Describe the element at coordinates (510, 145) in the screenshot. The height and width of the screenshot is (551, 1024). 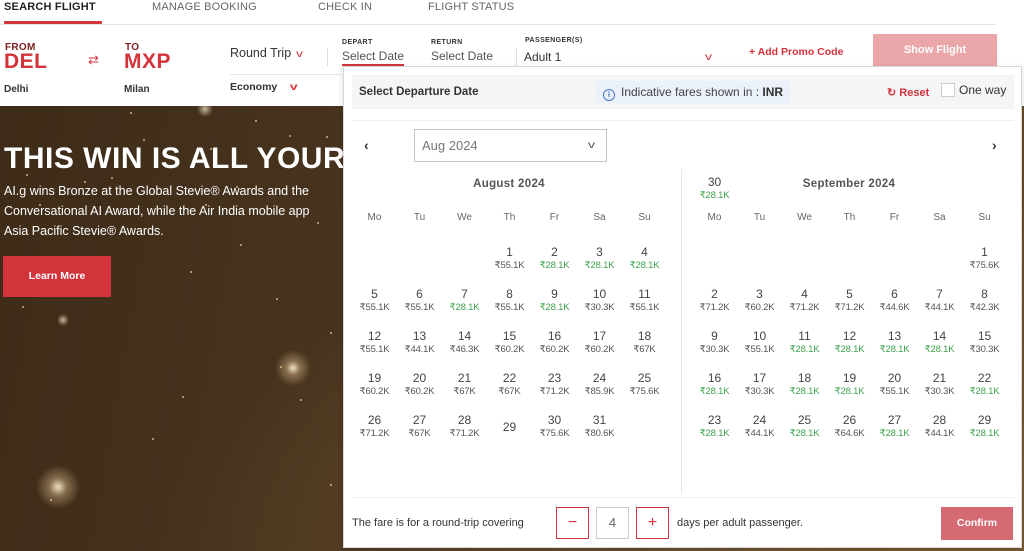
I see `month-dropdown: Aug 2024 v` at that location.